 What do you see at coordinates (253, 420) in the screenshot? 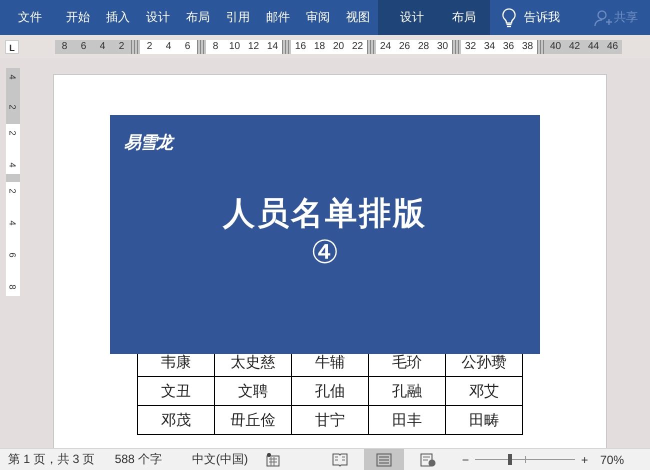
I see `table-cell: 毌丘俭` at bounding box center [253, 420].